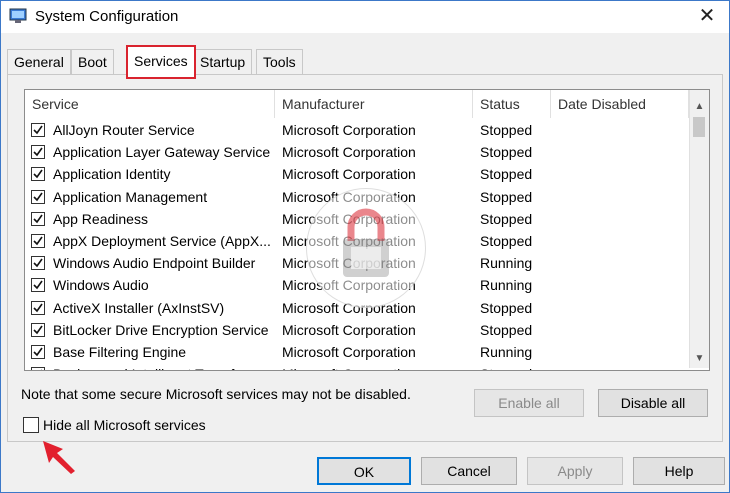 This screenshot has height=493, width=730. What do you see at coordinates (31, 425) in the screenshot?
I see `hide-microsoft-services-checkbox` at bounding box center [31, 425].